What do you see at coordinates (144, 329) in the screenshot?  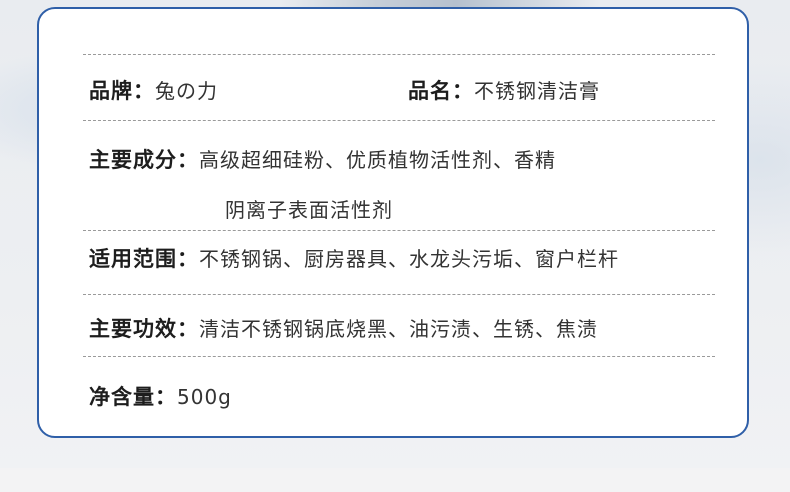 I see `effect-label: 主要功效：` at bounding box center [144, 329].